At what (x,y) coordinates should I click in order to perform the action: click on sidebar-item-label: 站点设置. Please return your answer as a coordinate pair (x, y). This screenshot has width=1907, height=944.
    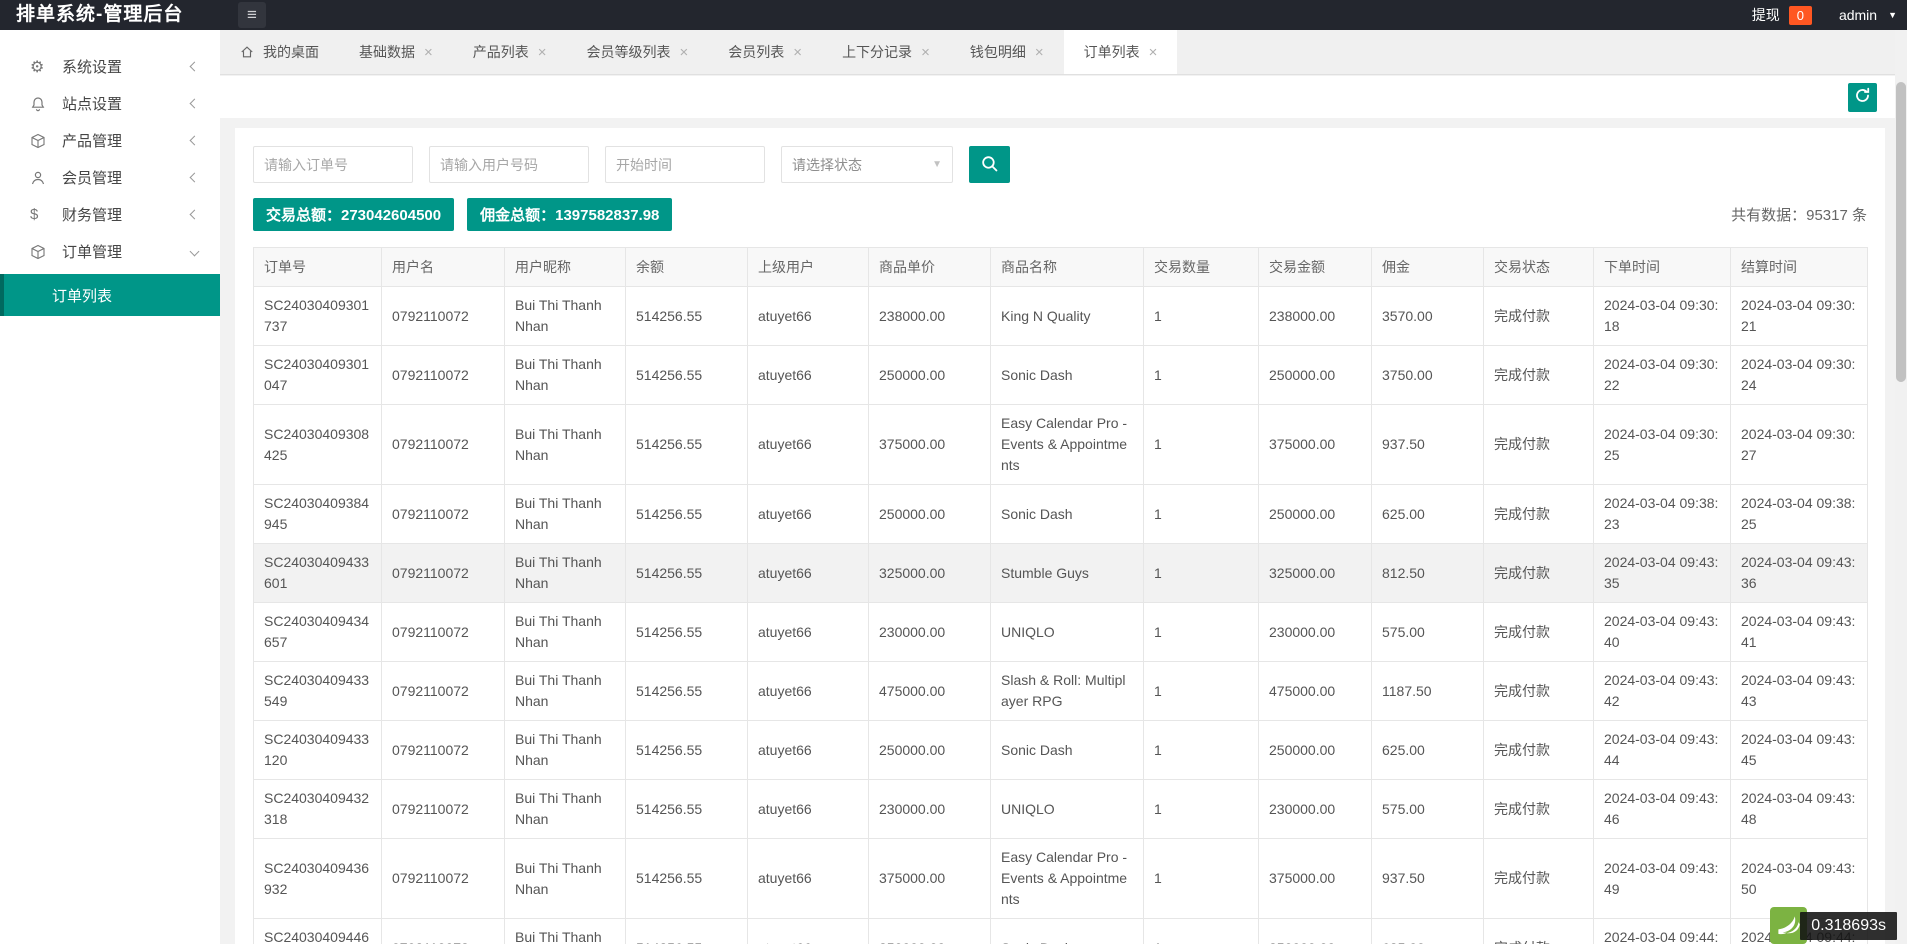
    Looking at the image, I should click on (92, 104).